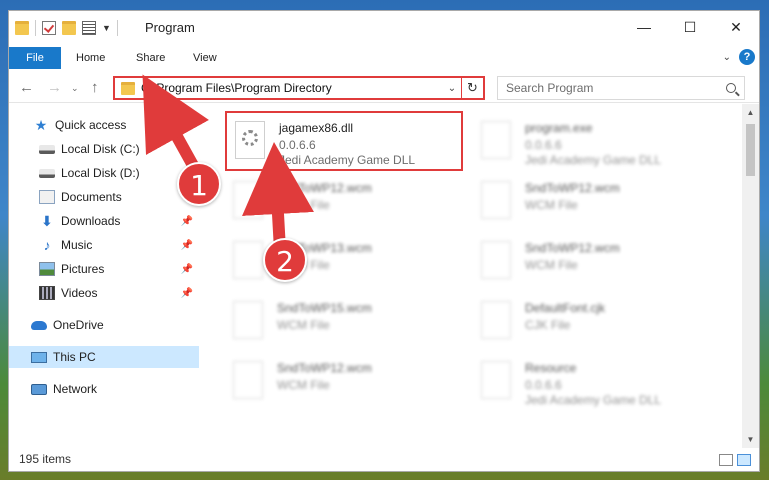 This screenshot has height=480, width=769. I want to click on list-item: DefaultFont.cjk CJK File, so click(591, 322).